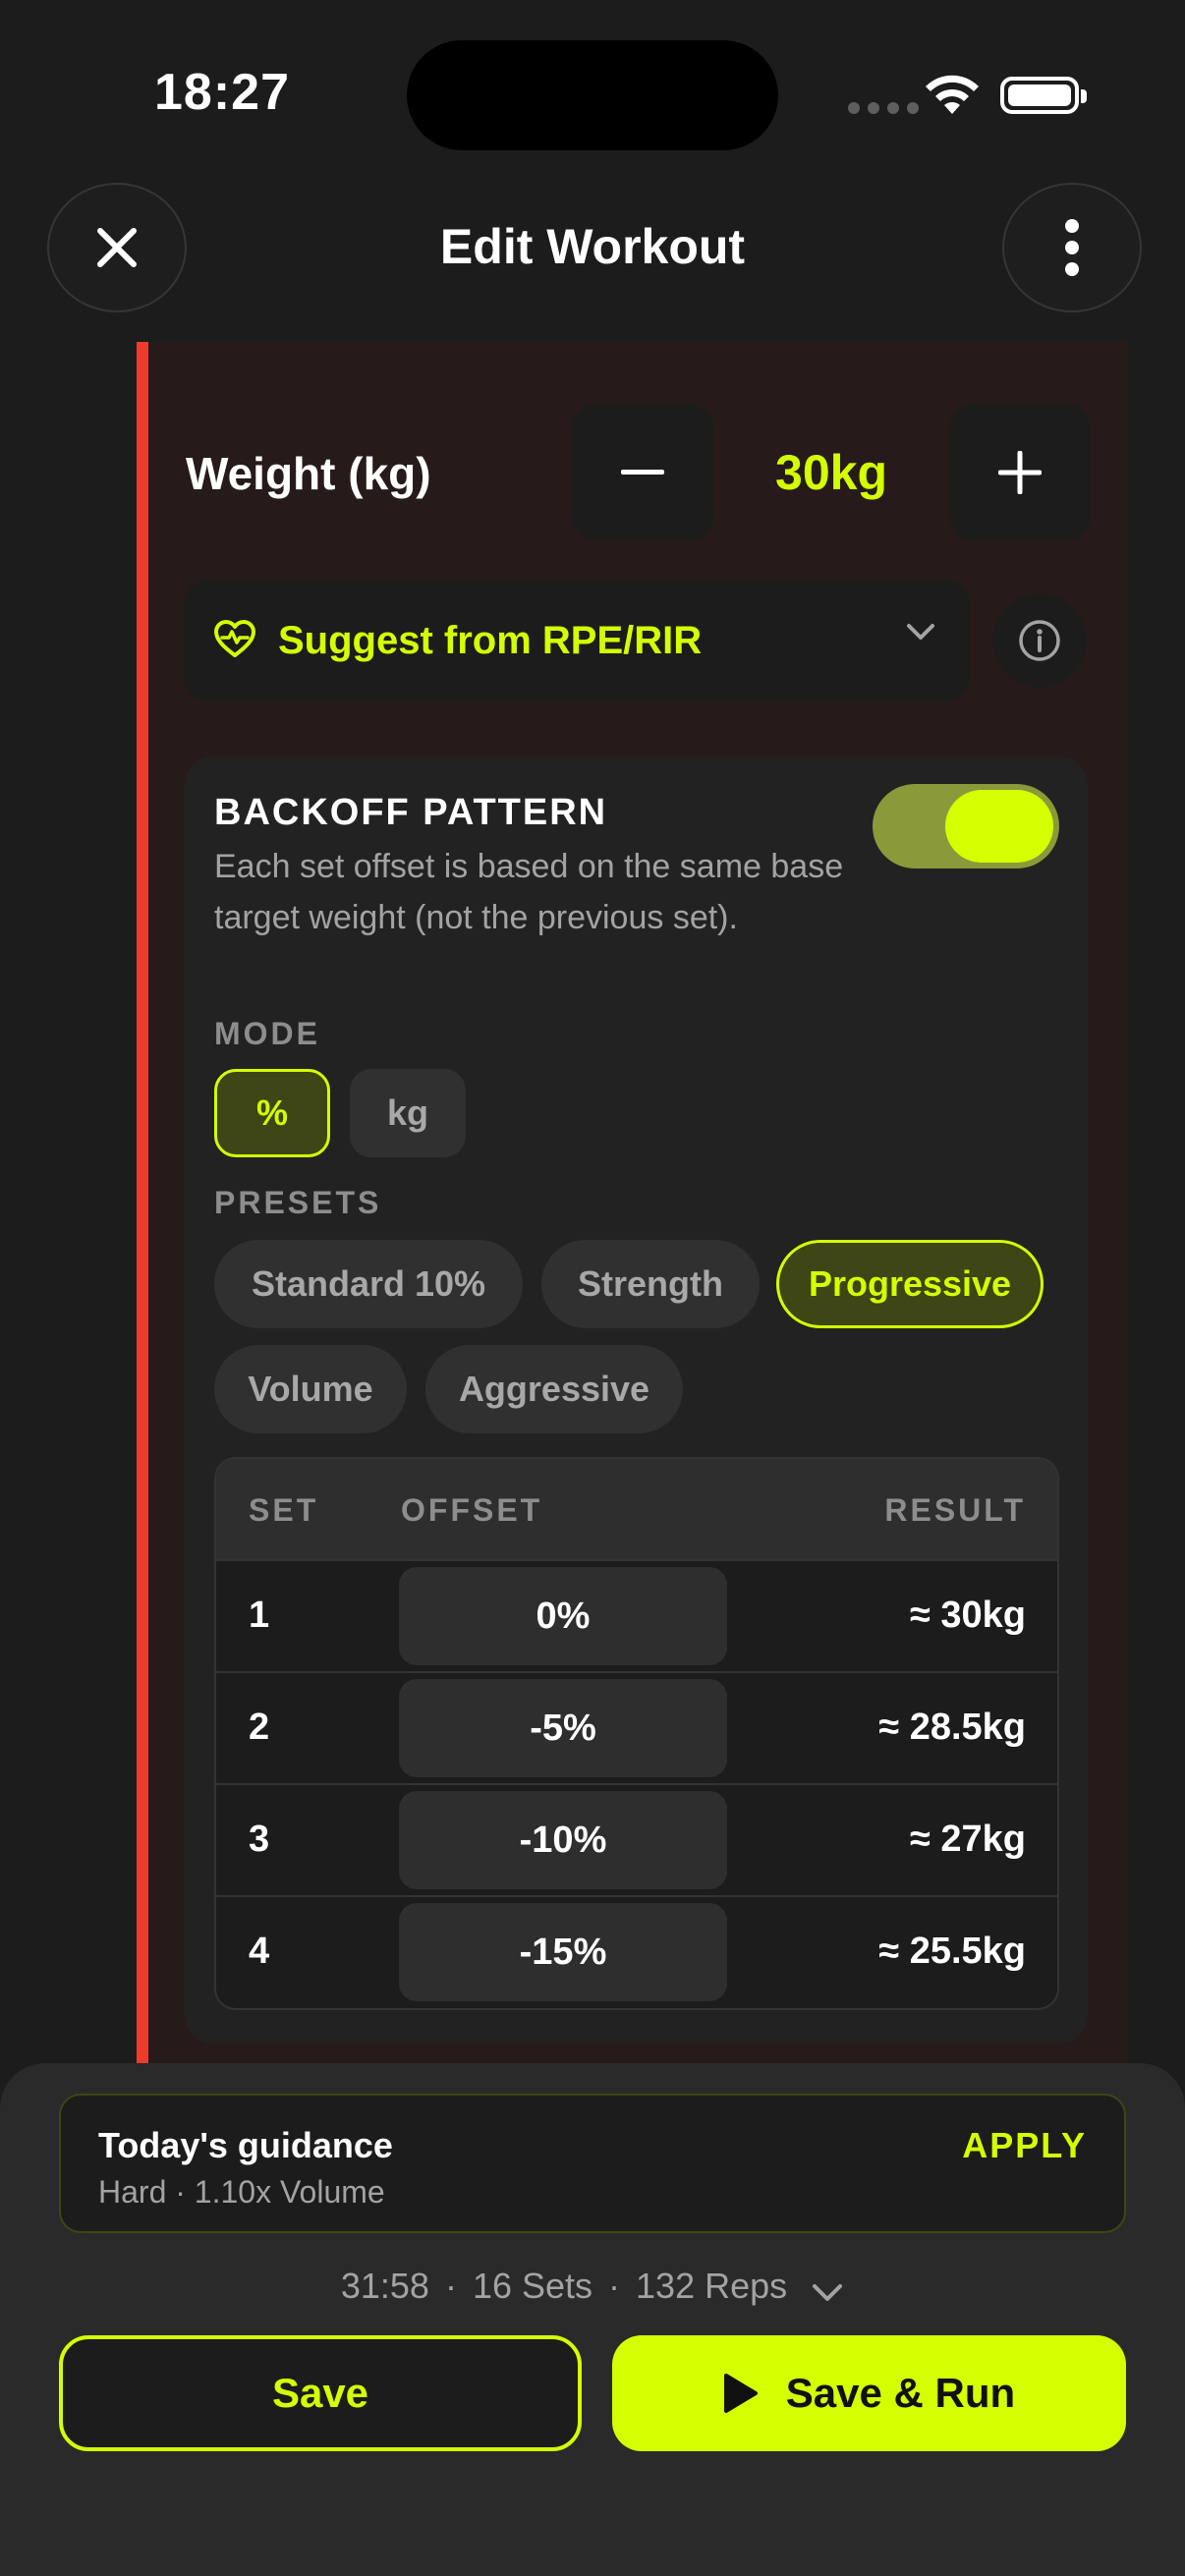  I want to click on backoff-toggle, so click(966, 826).